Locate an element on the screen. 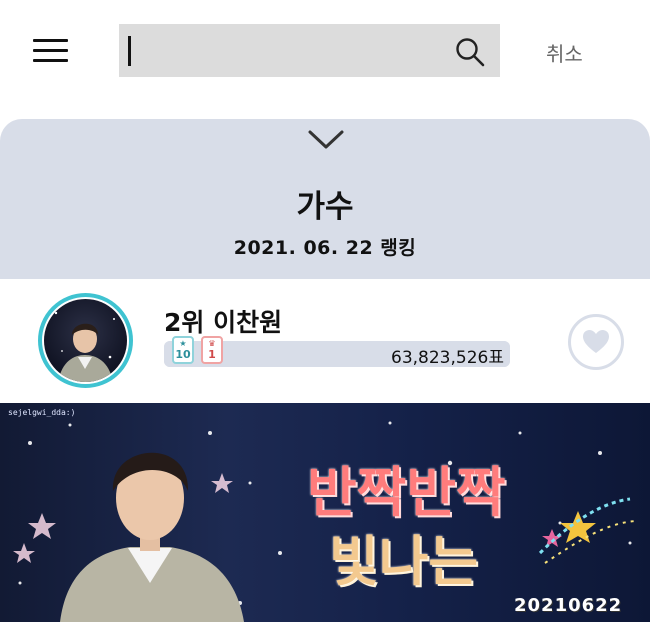 The width and height of the screenshot is (650, 622). text-caret is located at coordinates (129, 51).